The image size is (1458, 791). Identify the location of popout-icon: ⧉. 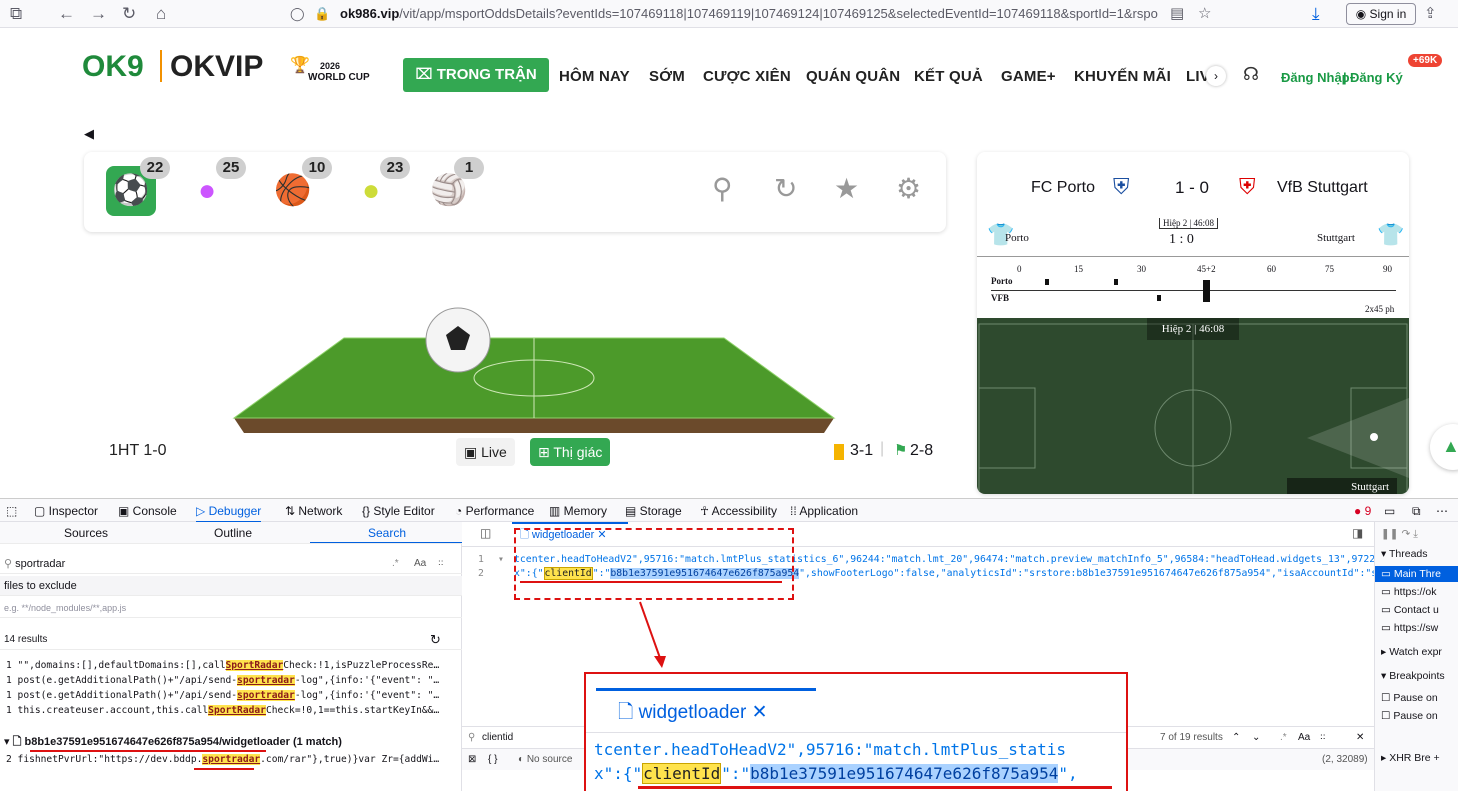
(1416, 511).